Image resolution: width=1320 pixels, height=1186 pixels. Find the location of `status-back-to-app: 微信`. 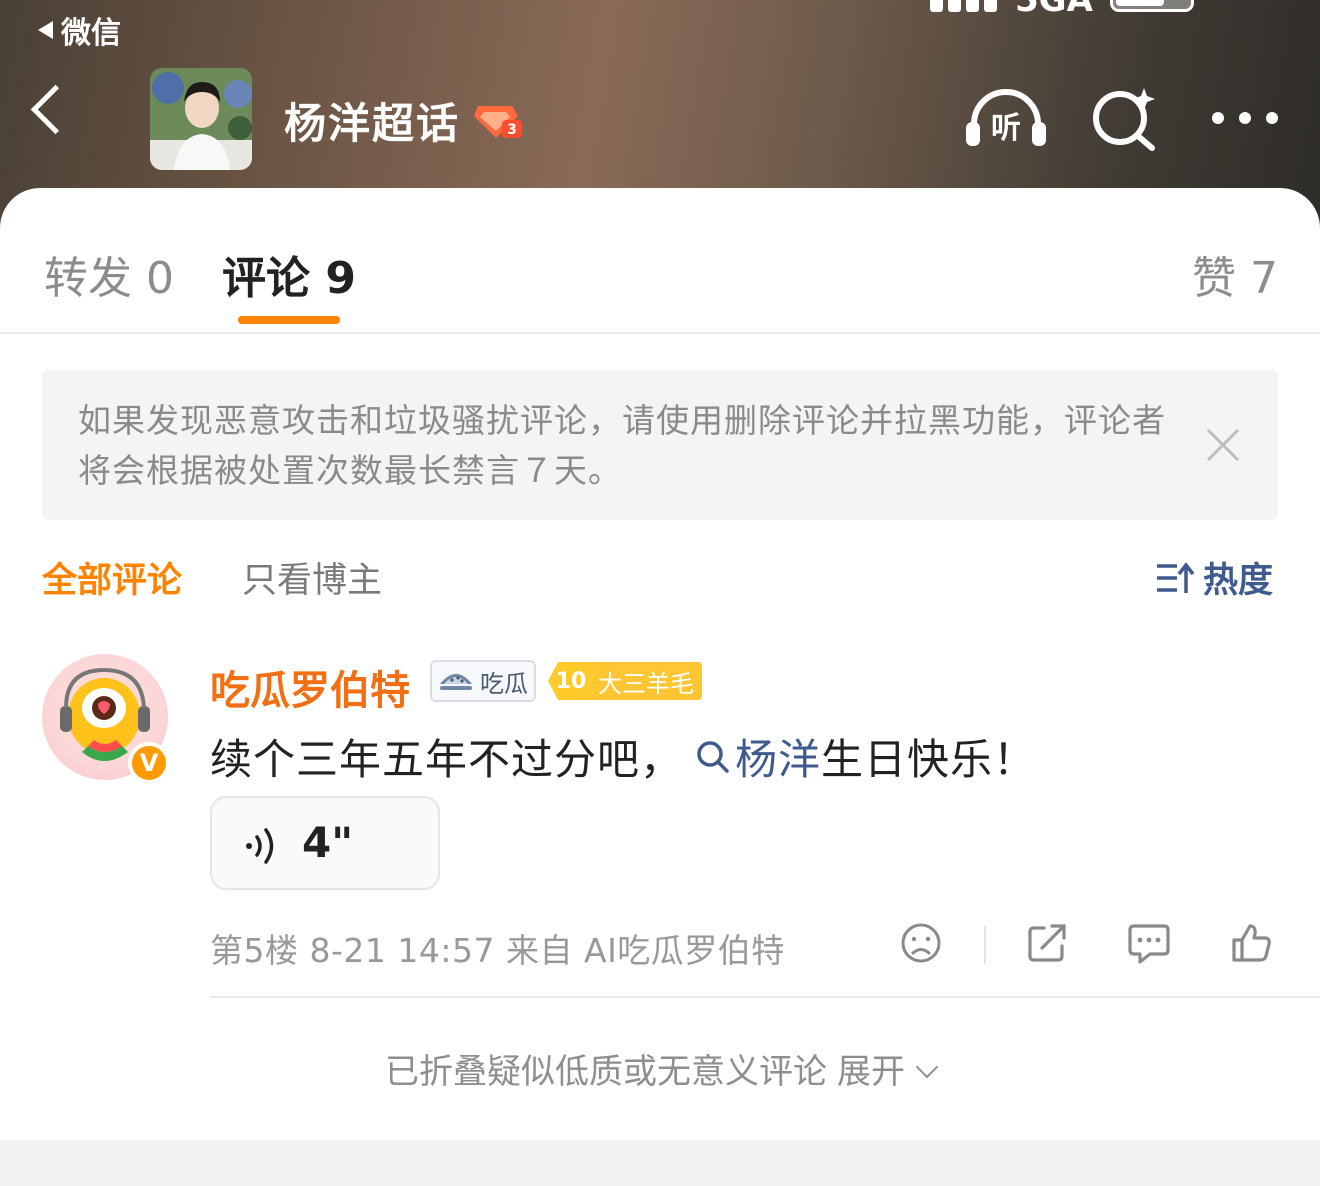

status-back-to-app: 微信 is located at coordinates (79, 30).